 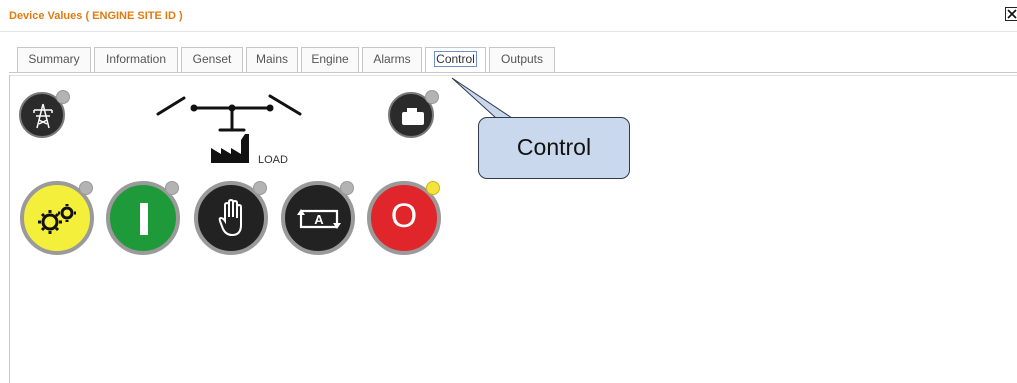 I want to click on stop-led, so click(x=433, y=188).